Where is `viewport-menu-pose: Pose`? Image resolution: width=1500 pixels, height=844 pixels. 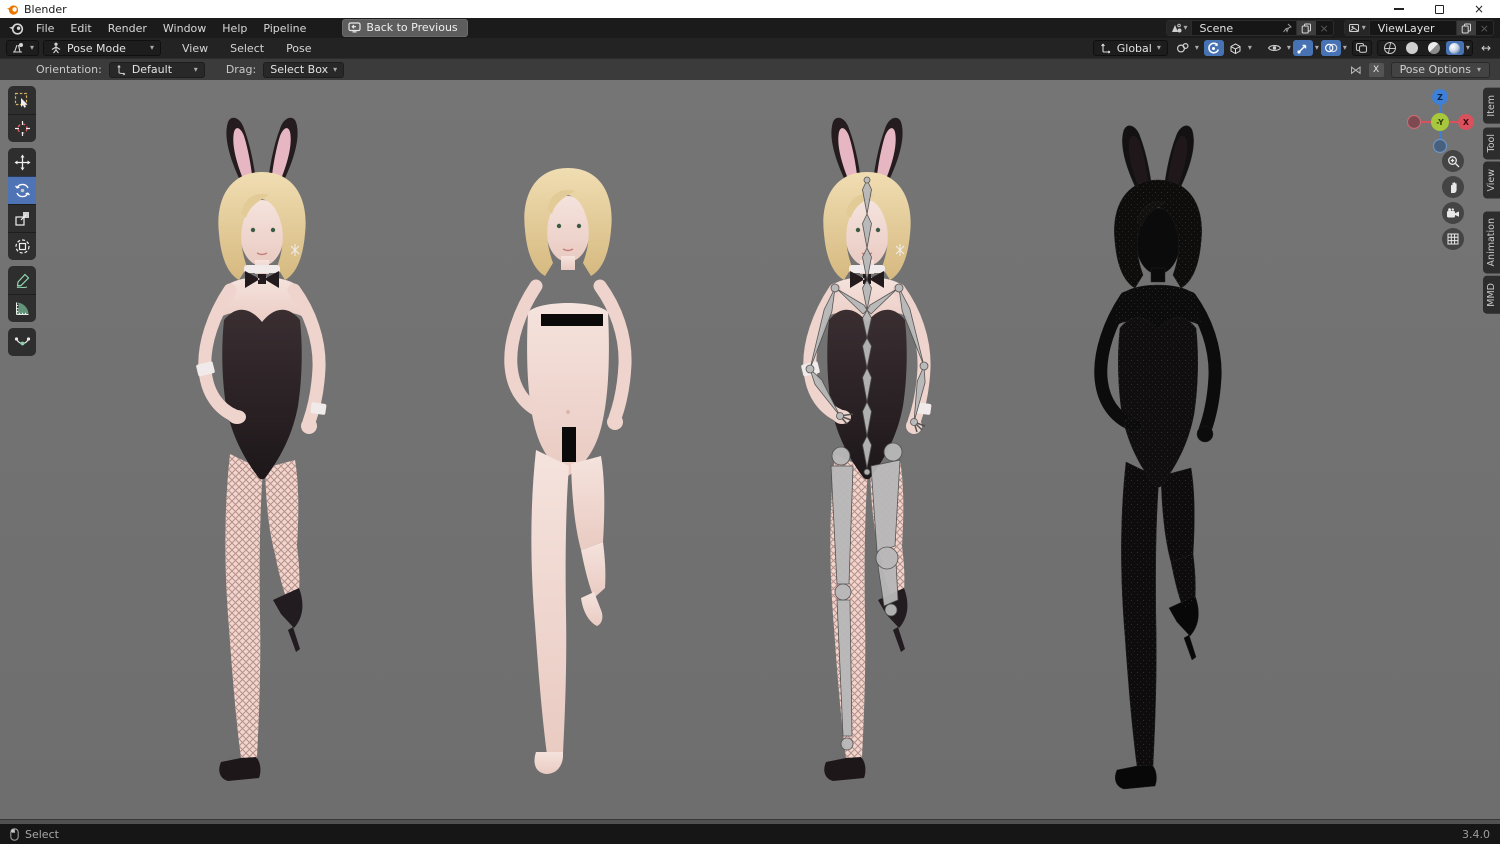 viewport-menu-pose: Pose is located at coordinates (298, 48).